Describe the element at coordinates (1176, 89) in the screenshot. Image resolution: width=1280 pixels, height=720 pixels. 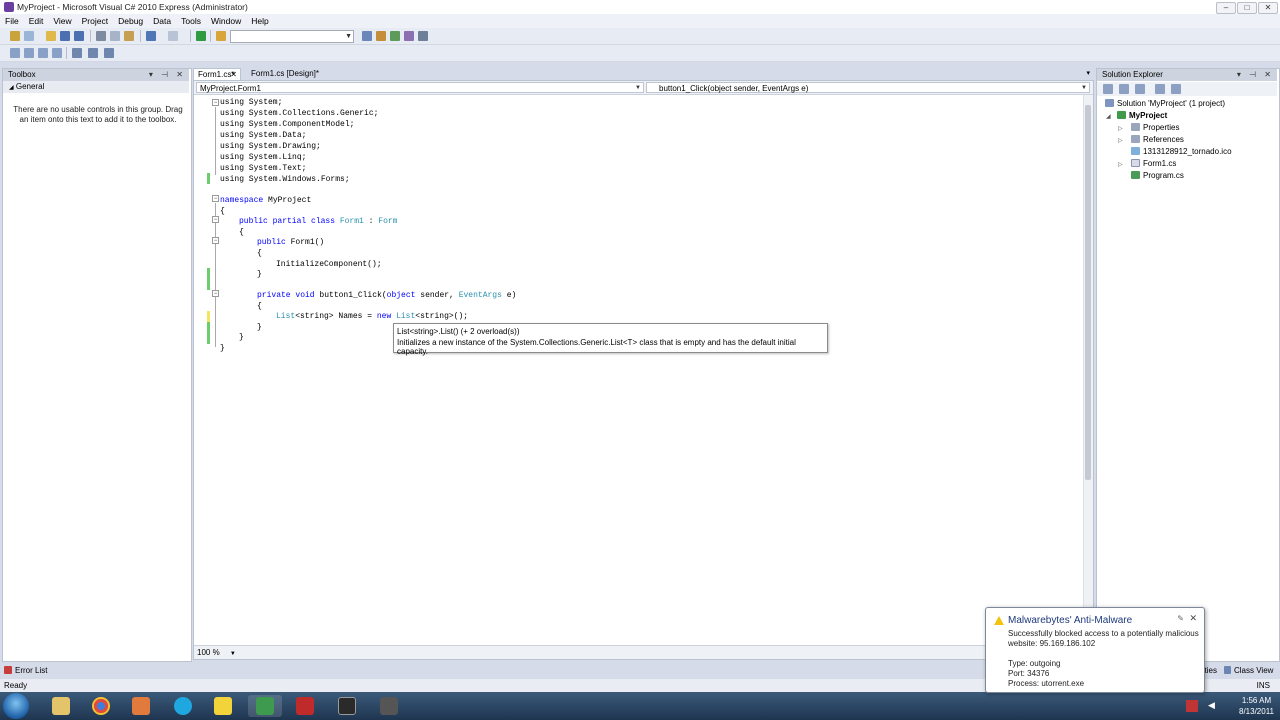
I see `view-designer-icon` at that location.